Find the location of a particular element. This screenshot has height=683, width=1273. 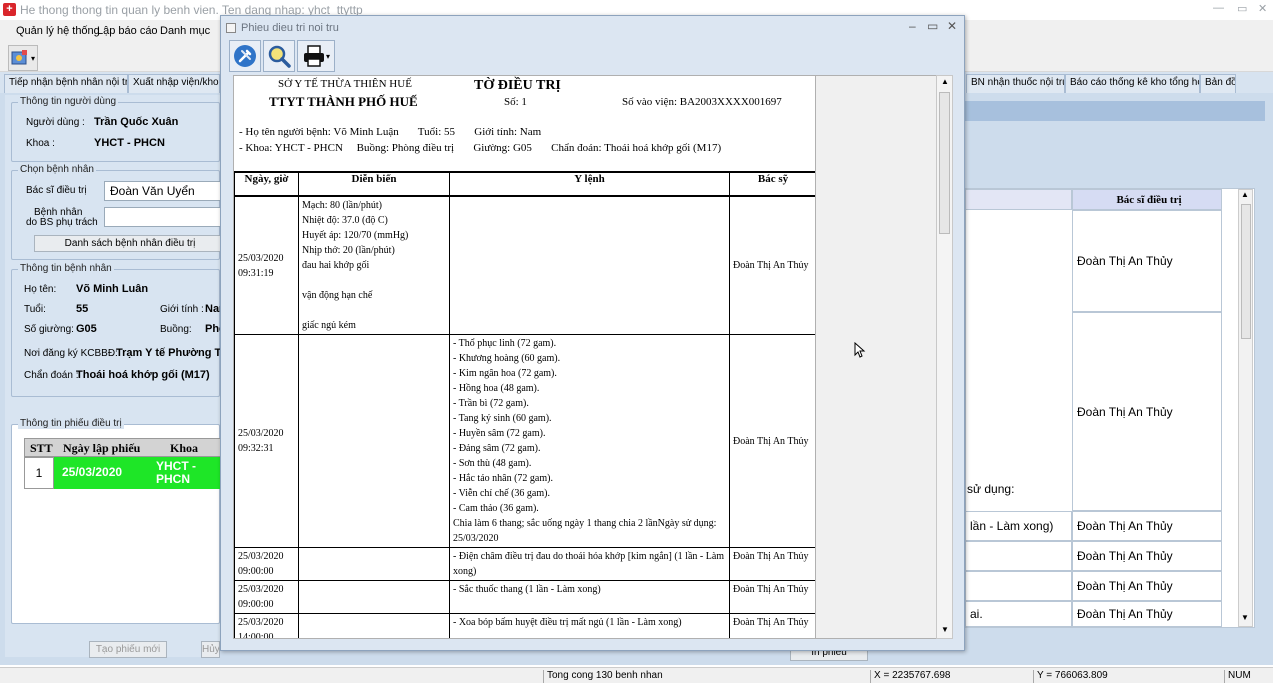

progress-line: Mạch: 80 (lần/phút) is located at coordinates (342, 205).